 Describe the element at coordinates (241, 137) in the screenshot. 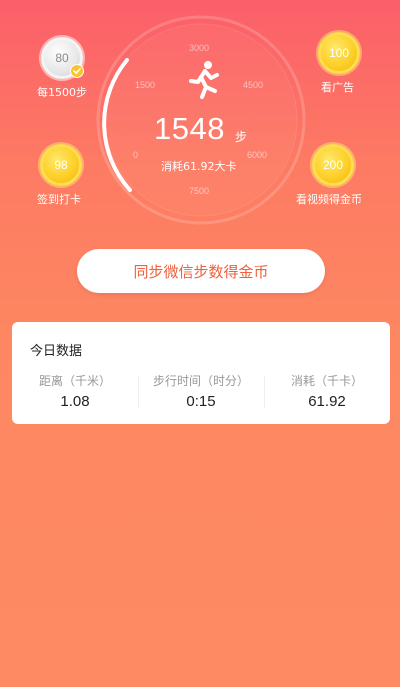

I see `step-unit: 步` at that location.